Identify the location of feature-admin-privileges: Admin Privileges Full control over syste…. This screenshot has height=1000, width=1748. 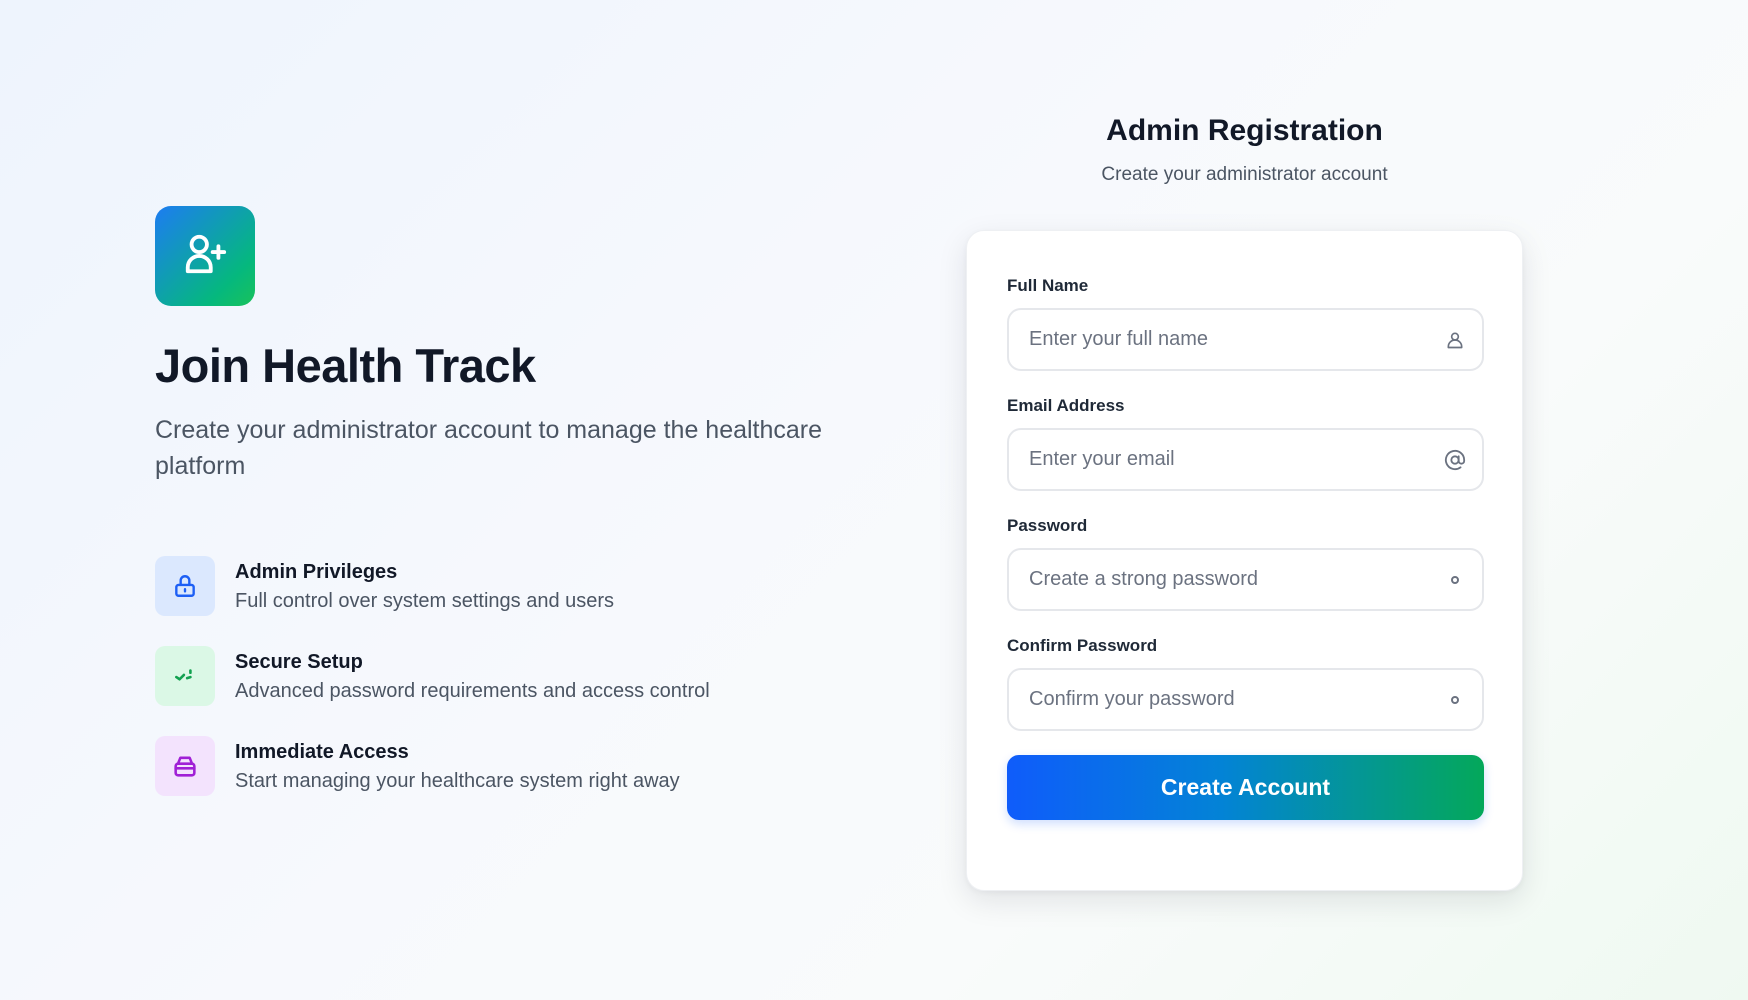
(432, 586).